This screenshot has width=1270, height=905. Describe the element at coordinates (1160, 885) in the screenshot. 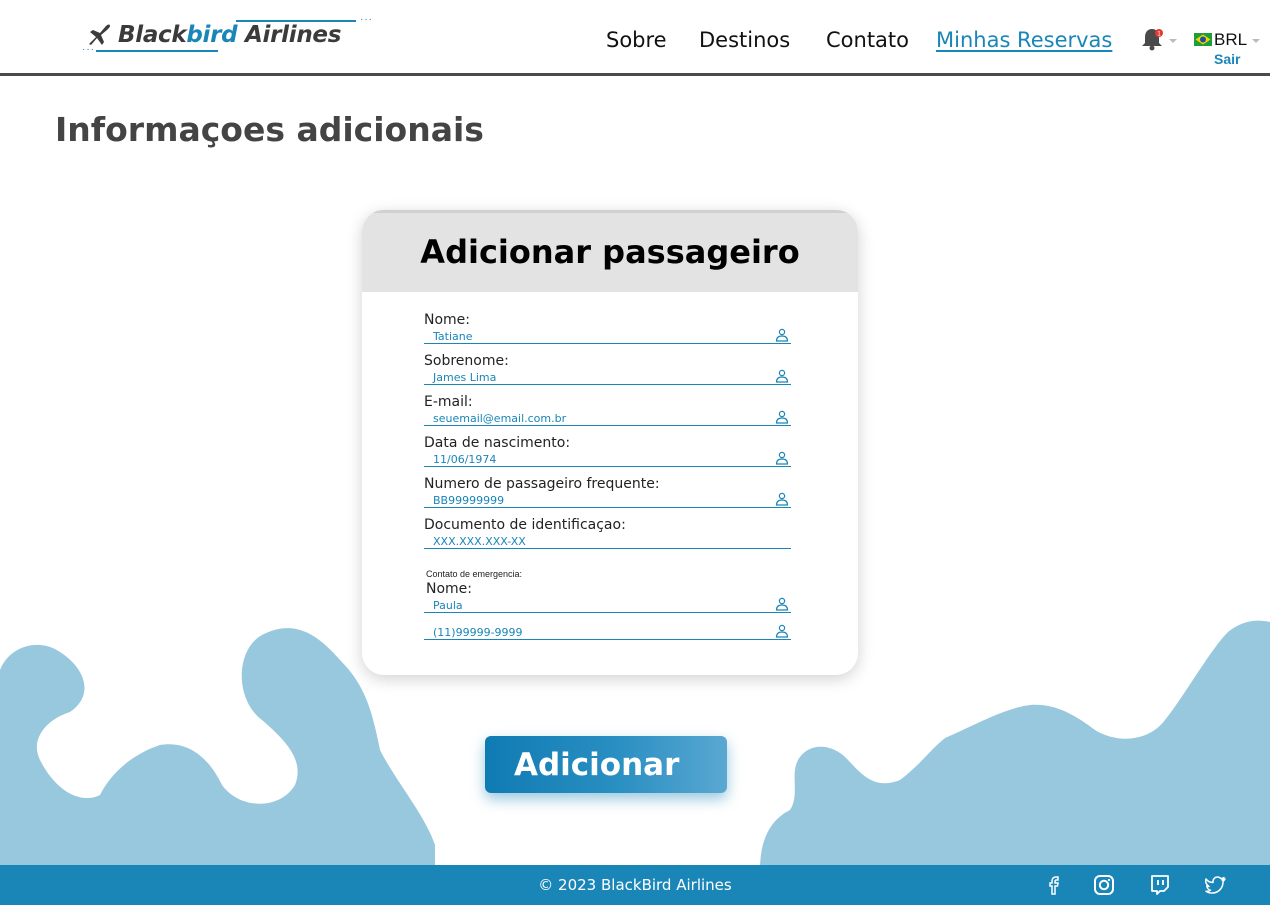

I see `twitch-icon` at that location.